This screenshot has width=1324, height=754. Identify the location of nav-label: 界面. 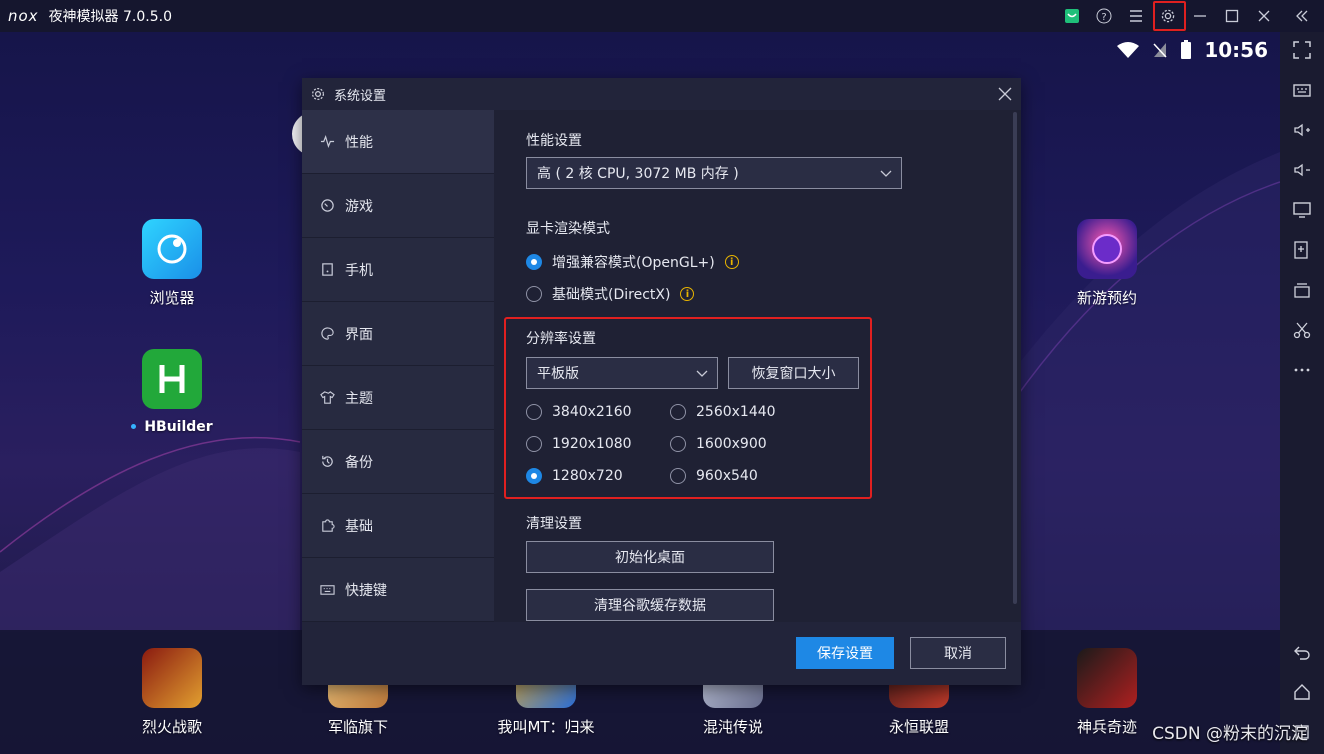
(359, 334).